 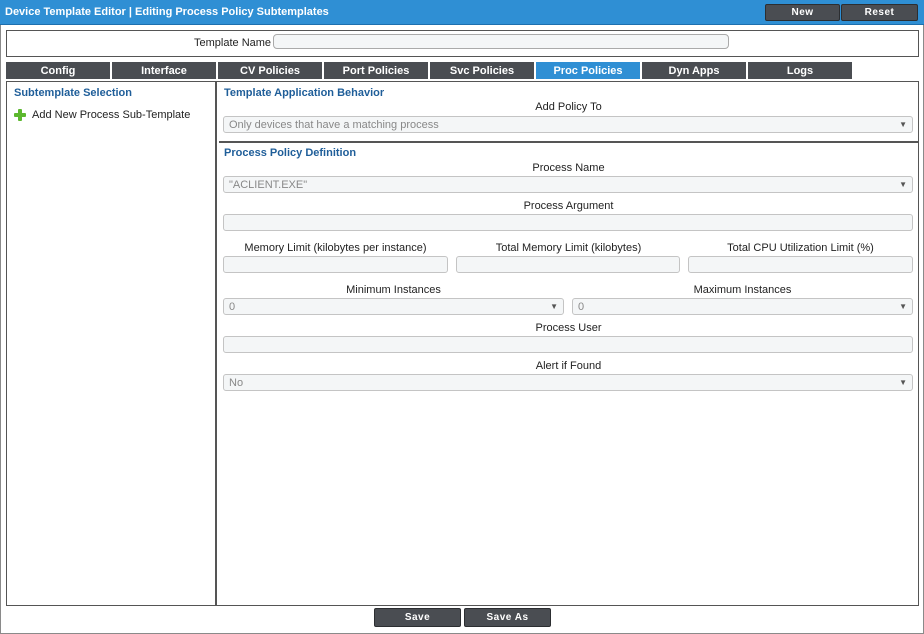 I want to click on plus-icon, so click(x=20, y=115).